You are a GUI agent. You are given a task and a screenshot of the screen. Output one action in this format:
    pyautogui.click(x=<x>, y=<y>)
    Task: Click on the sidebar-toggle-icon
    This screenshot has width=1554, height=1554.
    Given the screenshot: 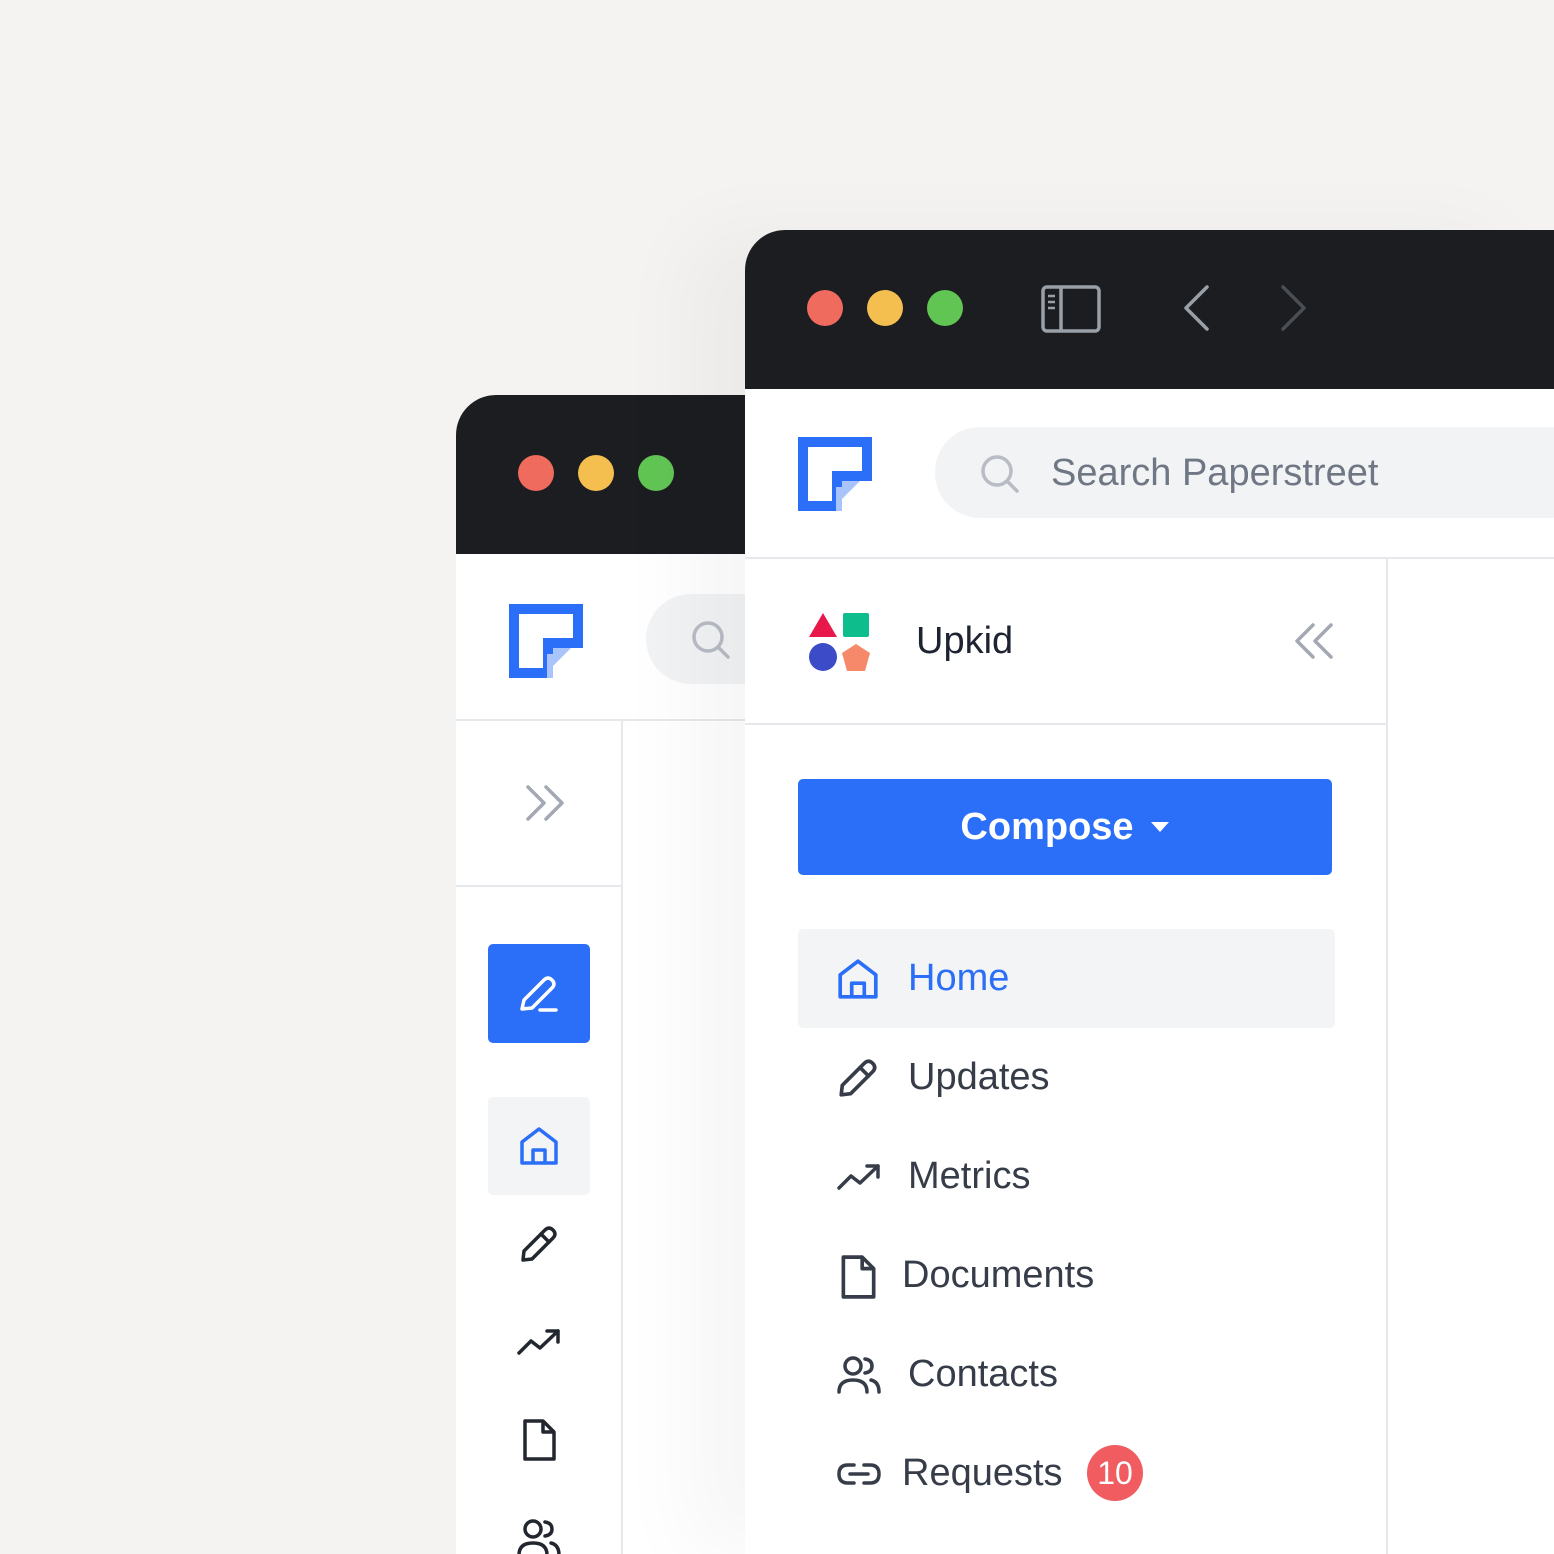 What is the action you would take?
    pyautogui.click(x=1071, y=309)
    